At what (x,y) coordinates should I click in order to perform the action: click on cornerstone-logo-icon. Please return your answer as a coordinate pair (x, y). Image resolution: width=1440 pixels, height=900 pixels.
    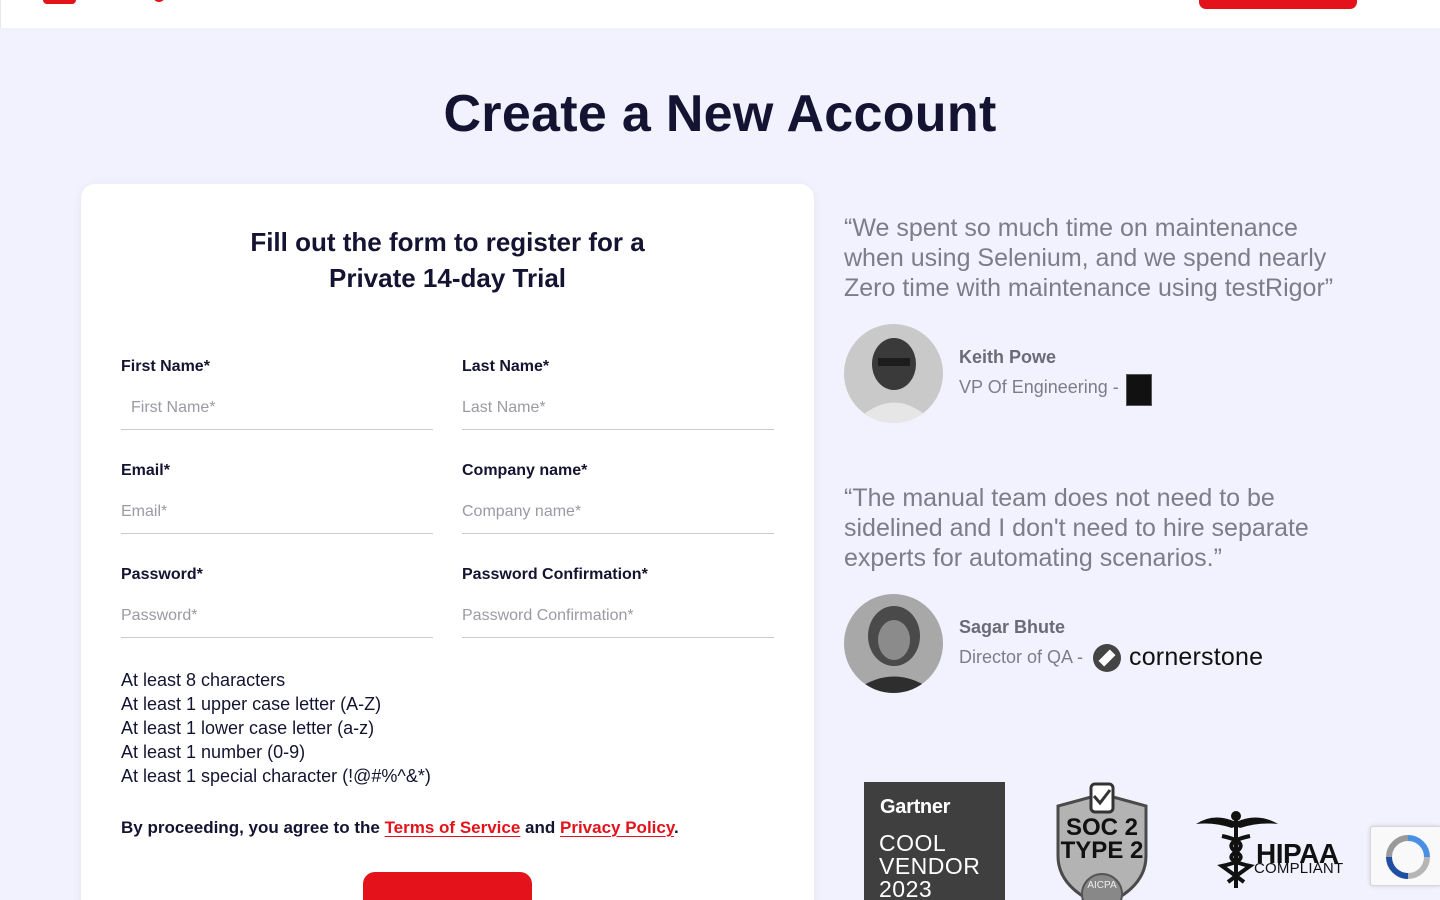
    Looking at the image, I should click on (1107, 657).